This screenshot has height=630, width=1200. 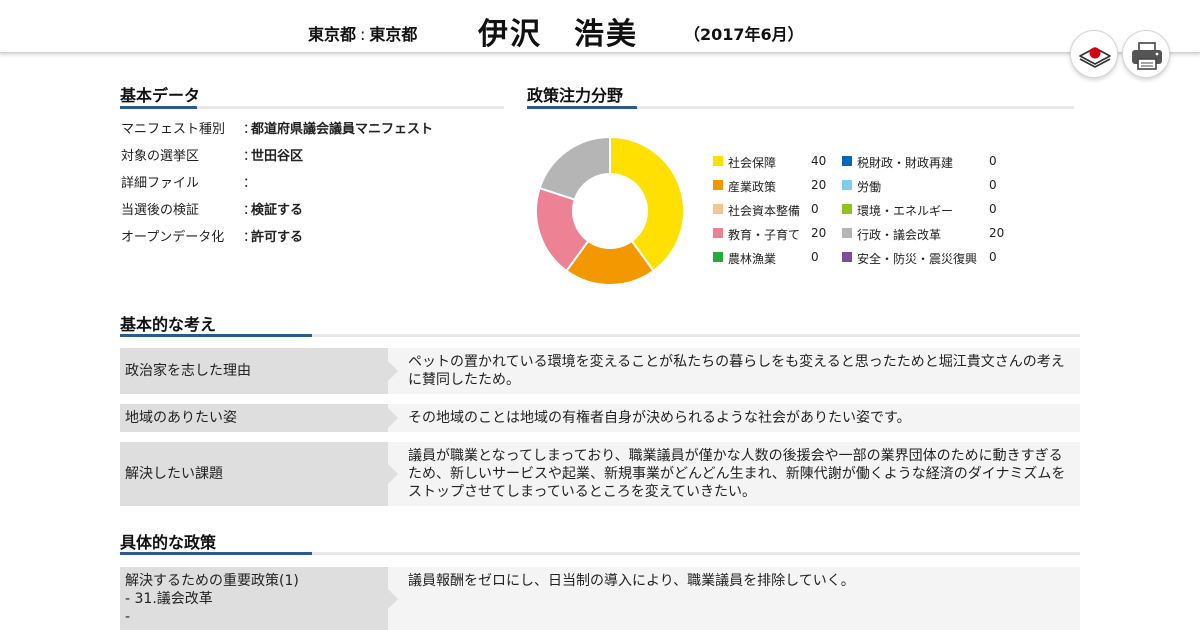 I want to click on basic-data-value: 都道府県議会議員マニフェスト, so click(x=342, y=129).